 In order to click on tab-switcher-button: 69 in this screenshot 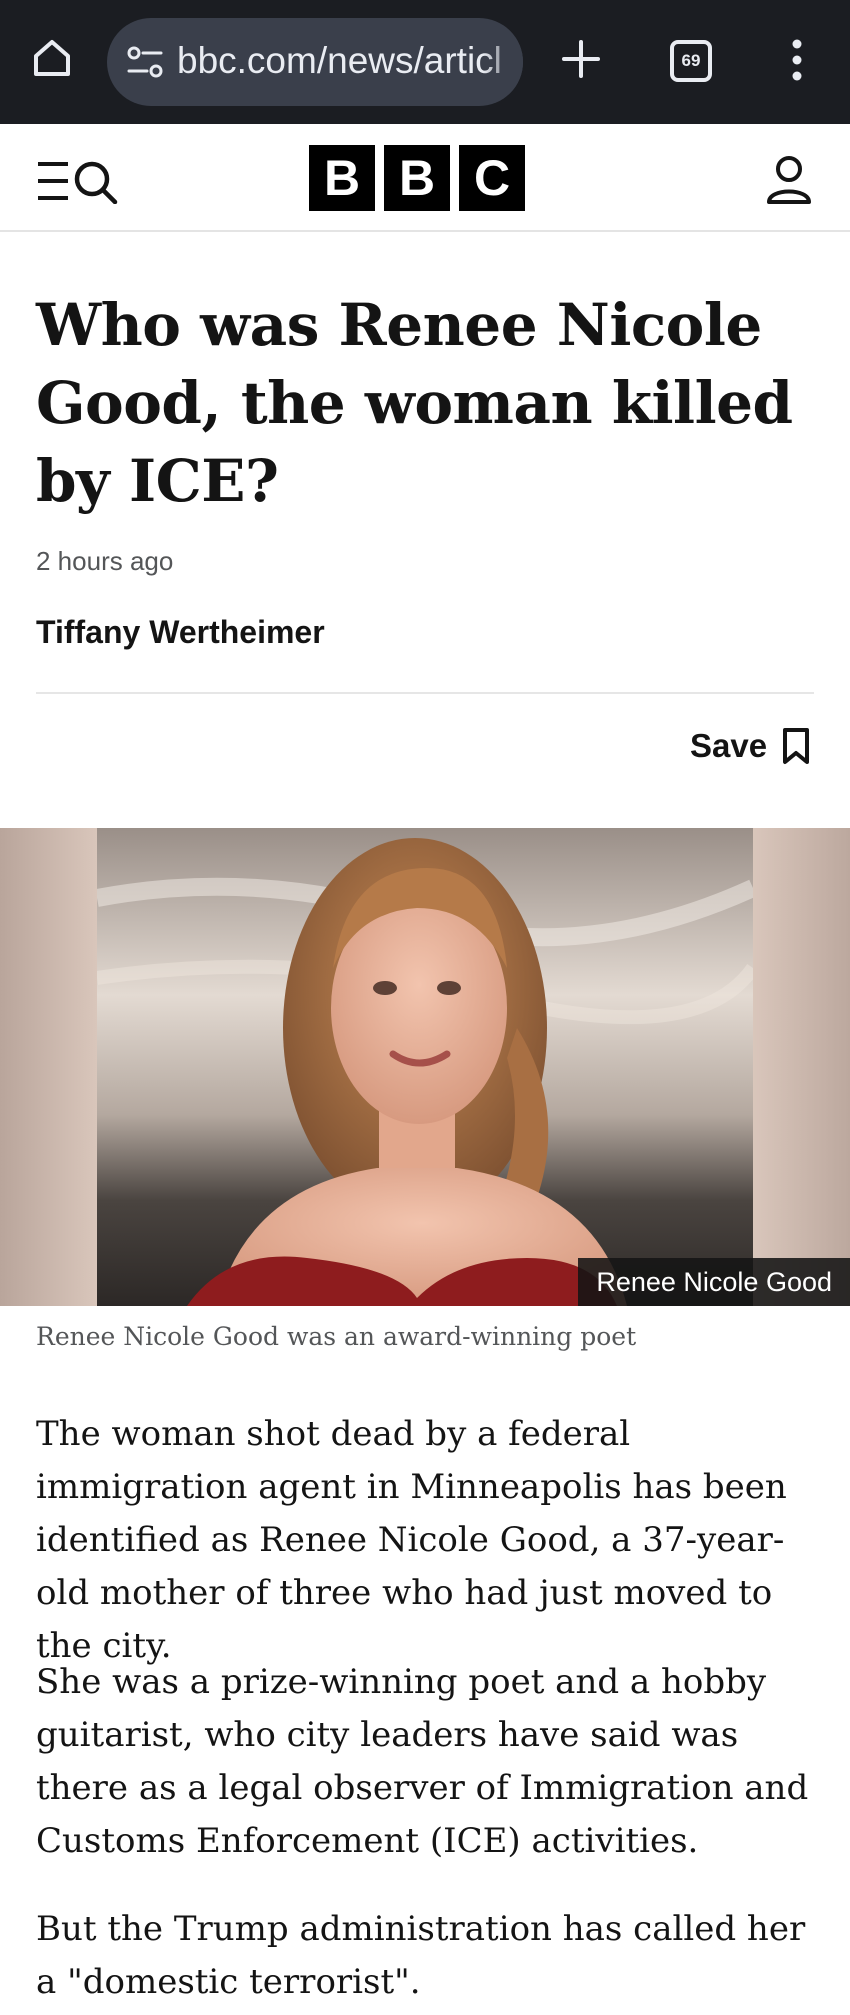, I will do `click(691, 61)`.